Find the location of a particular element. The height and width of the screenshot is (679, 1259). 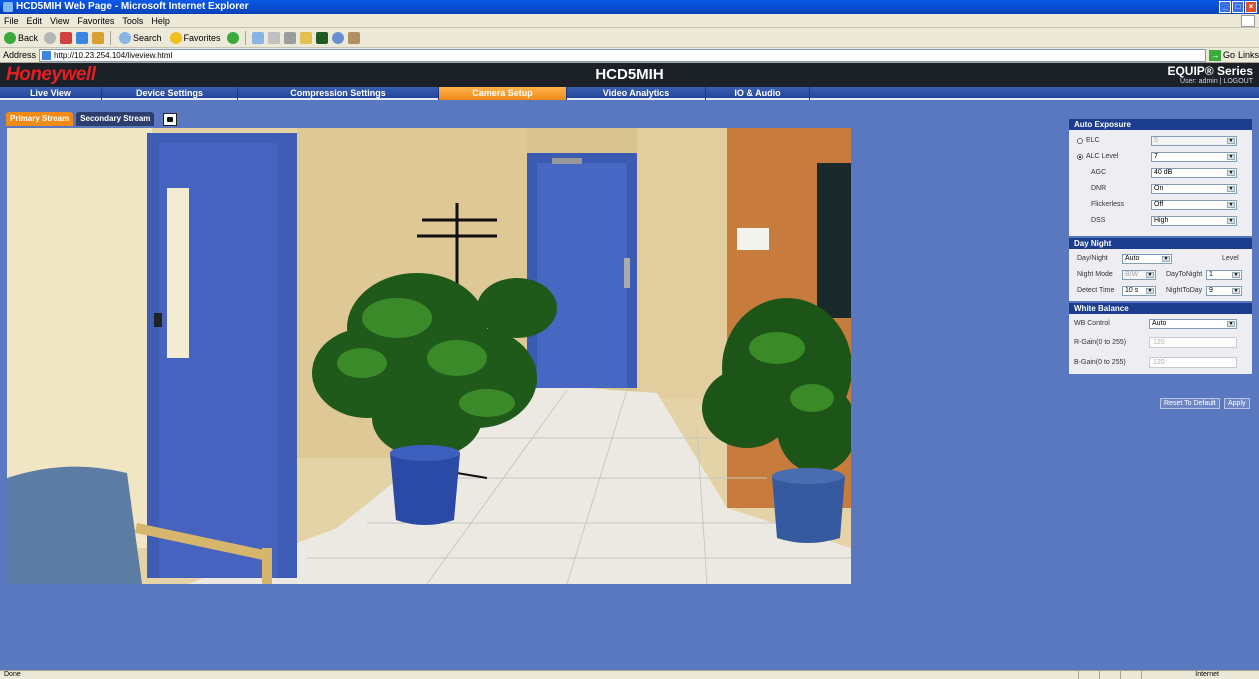

address-url: http://10.23.254.104/liveview.html is located at coordinates (113, 55).